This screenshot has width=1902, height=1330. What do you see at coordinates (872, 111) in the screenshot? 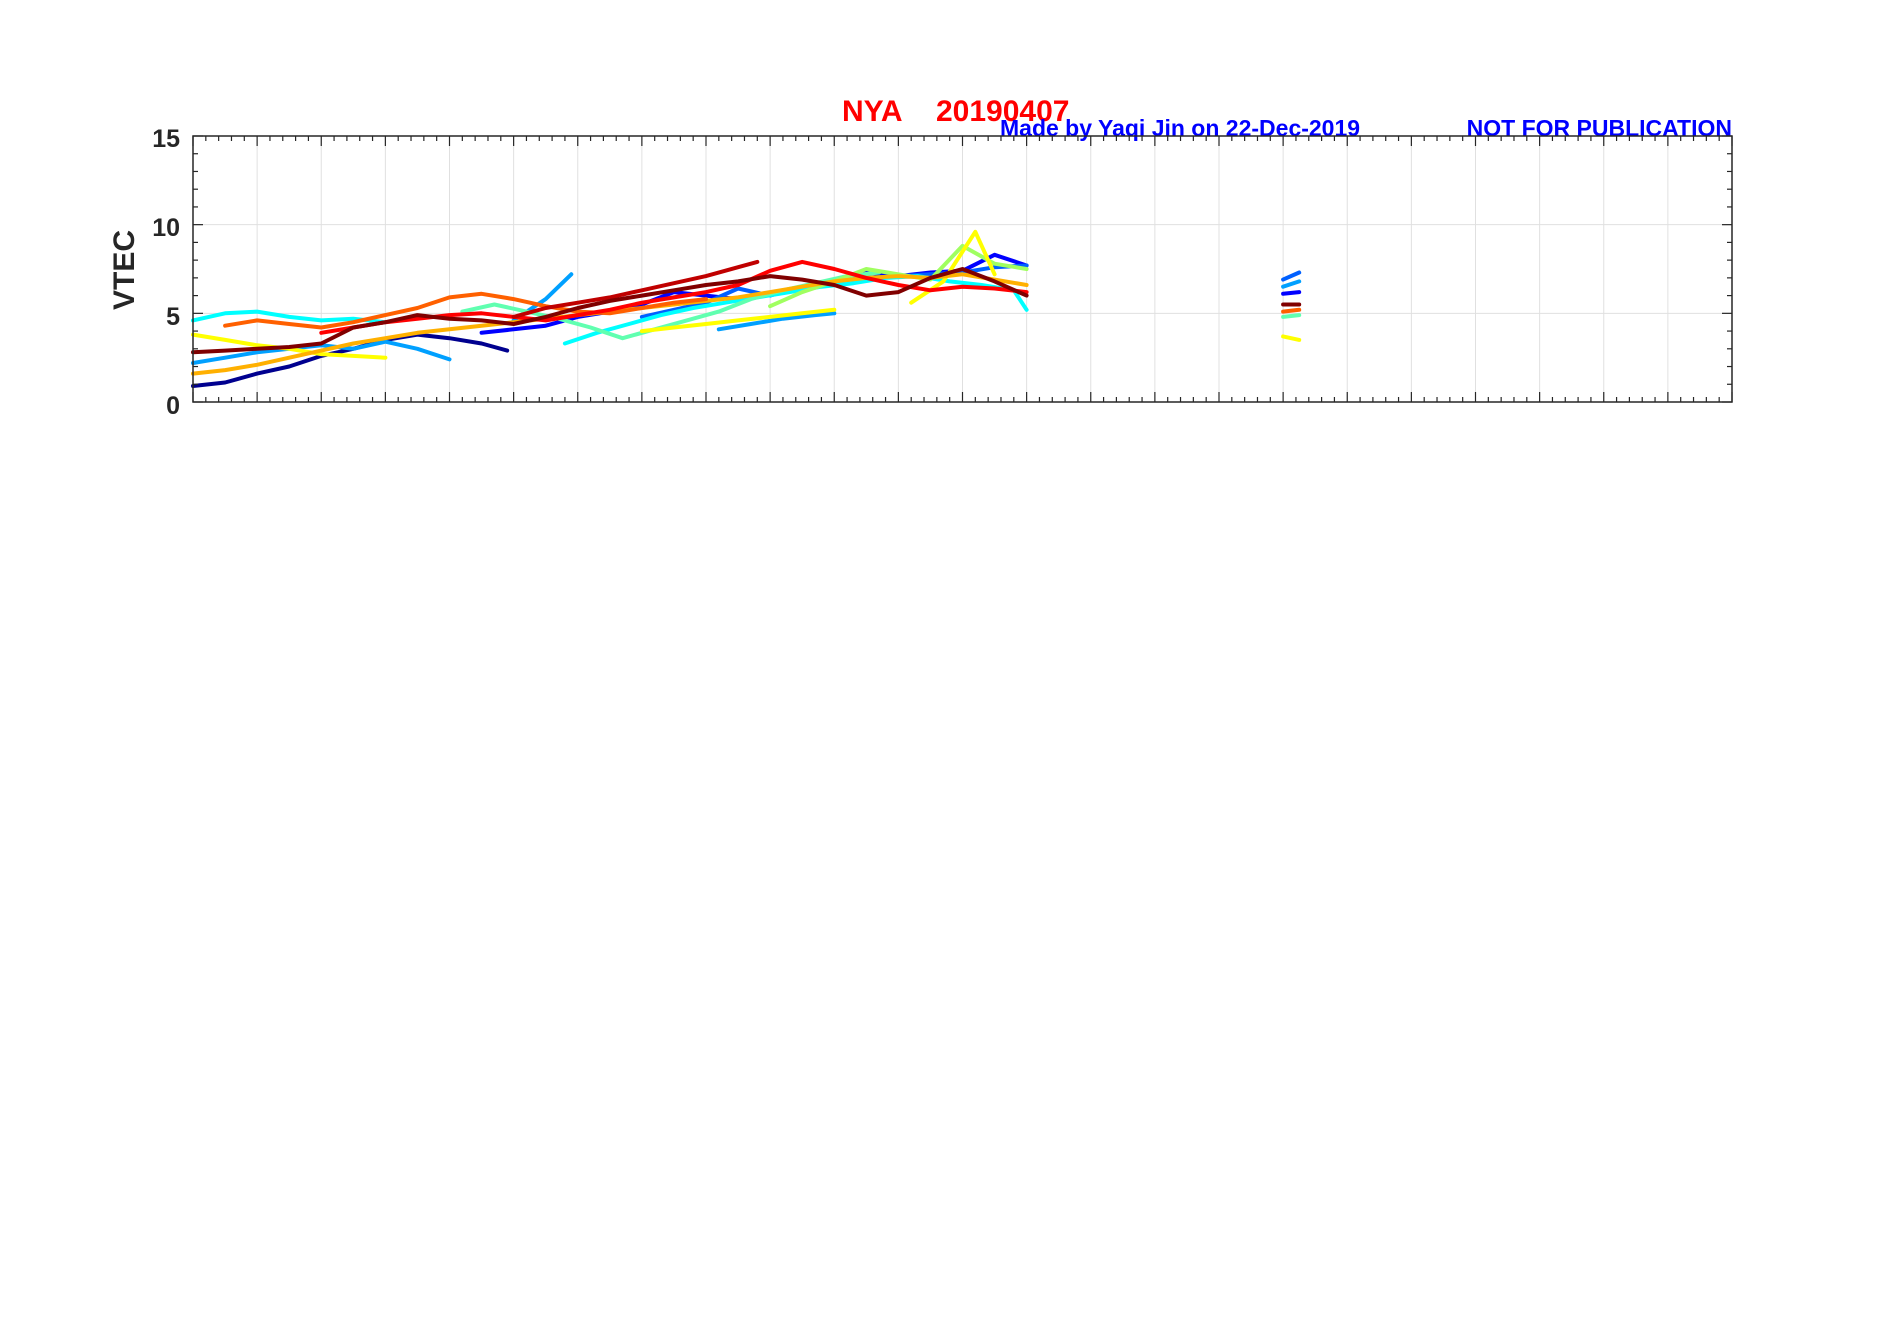
I see `chart-title-station: NYA` at bounding box center [872, 111].